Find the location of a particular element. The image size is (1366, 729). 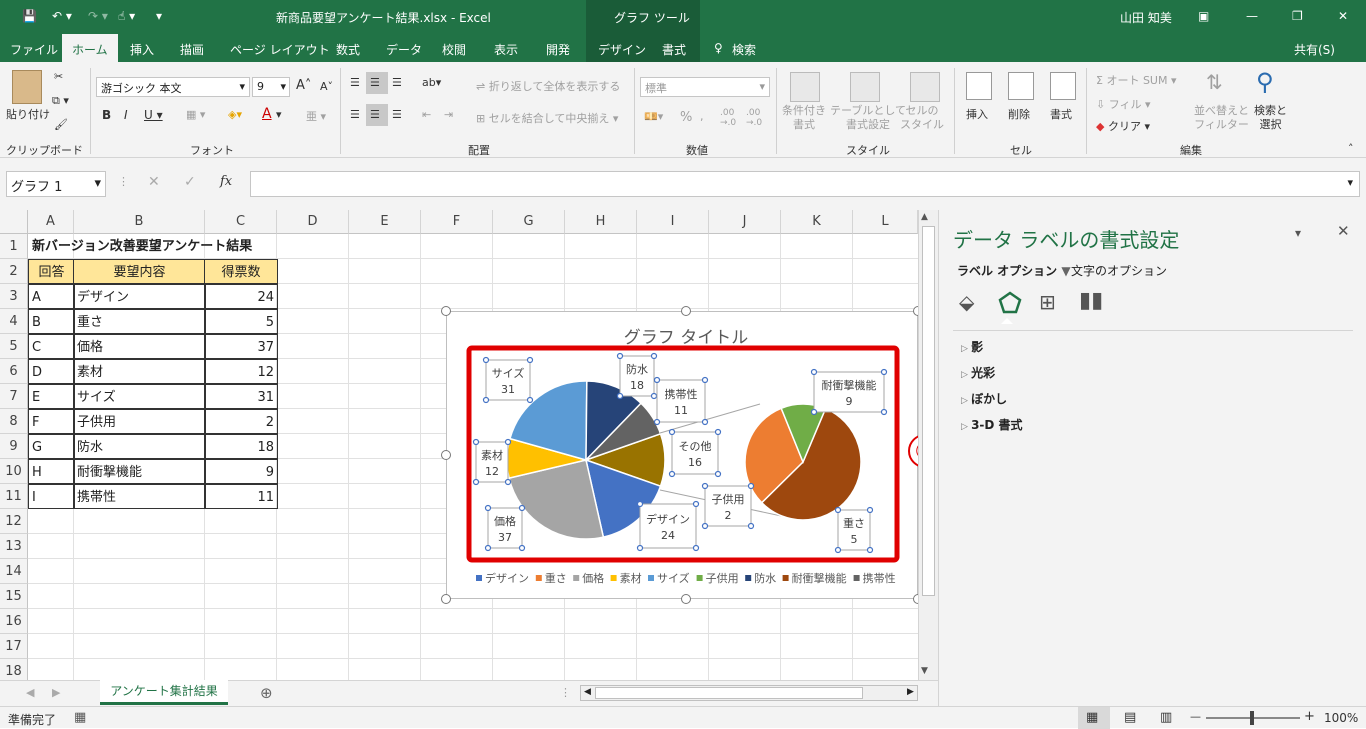

copy-icon: ⧉ ▾ is located at coordinates (60, 101).